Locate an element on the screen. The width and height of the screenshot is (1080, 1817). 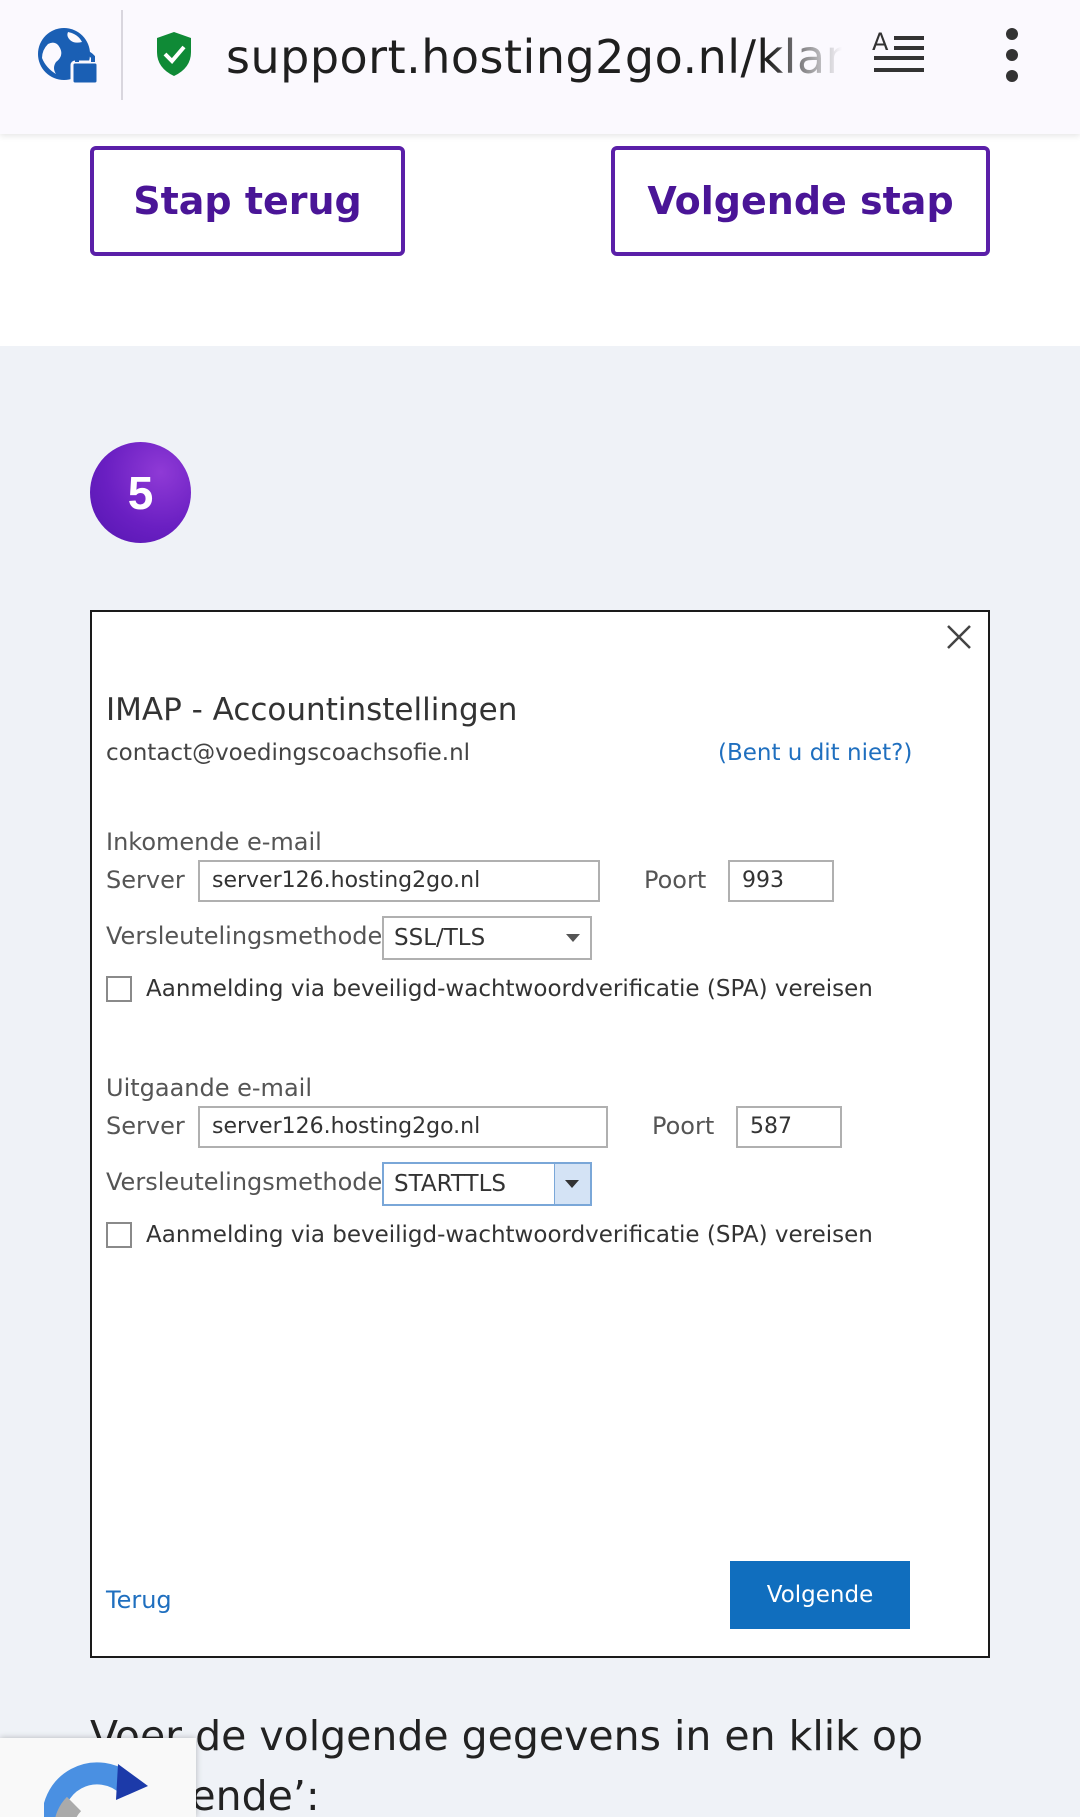
outgoing-mail-label: Uitgaande e-mail is located at coordinates (209, 1088).